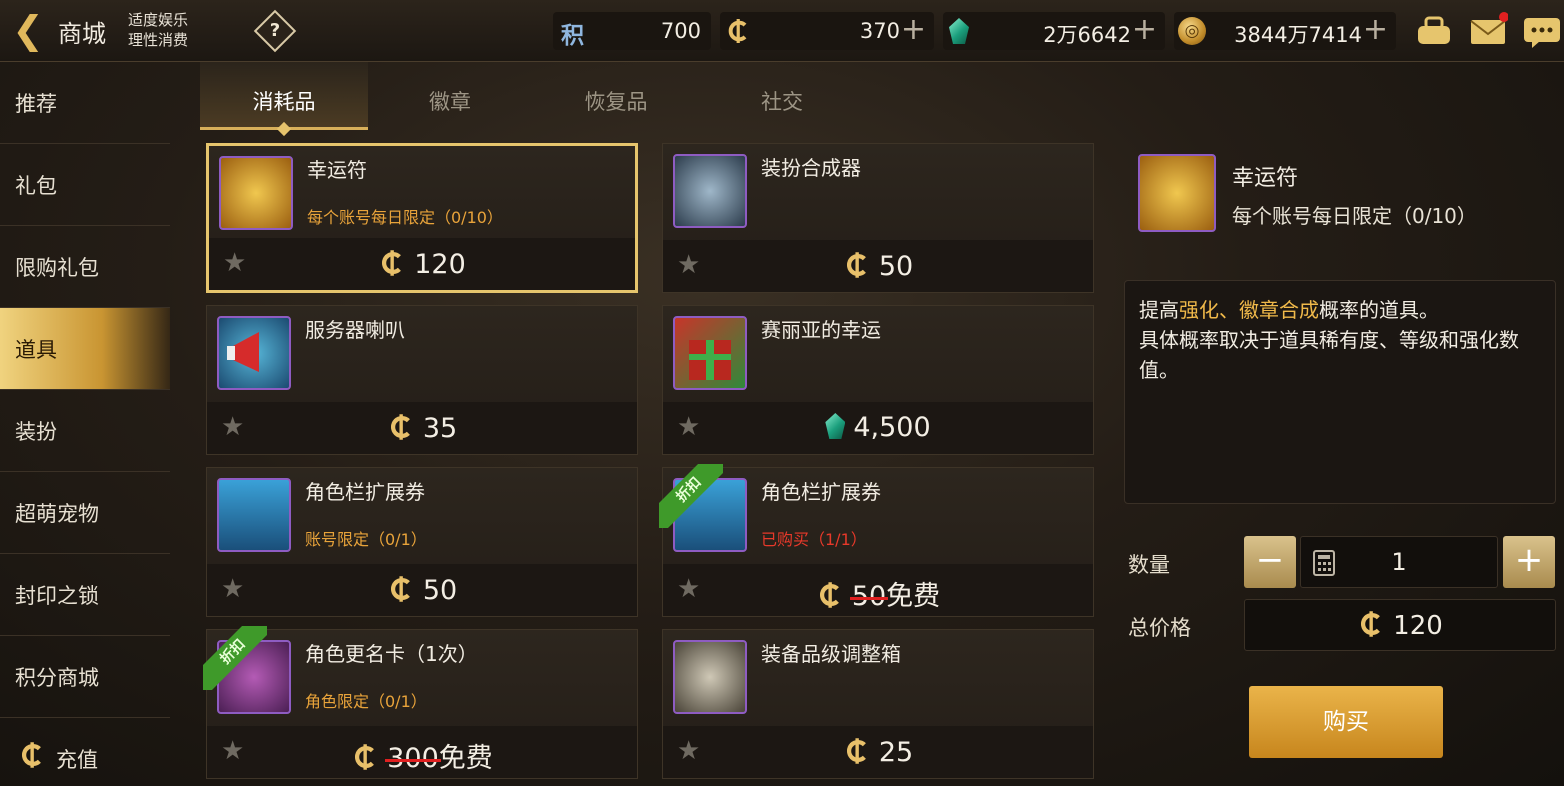 The height and width of the screenshot is (786, 1564). I want to click on page-title: 商城, so click(82, 34).